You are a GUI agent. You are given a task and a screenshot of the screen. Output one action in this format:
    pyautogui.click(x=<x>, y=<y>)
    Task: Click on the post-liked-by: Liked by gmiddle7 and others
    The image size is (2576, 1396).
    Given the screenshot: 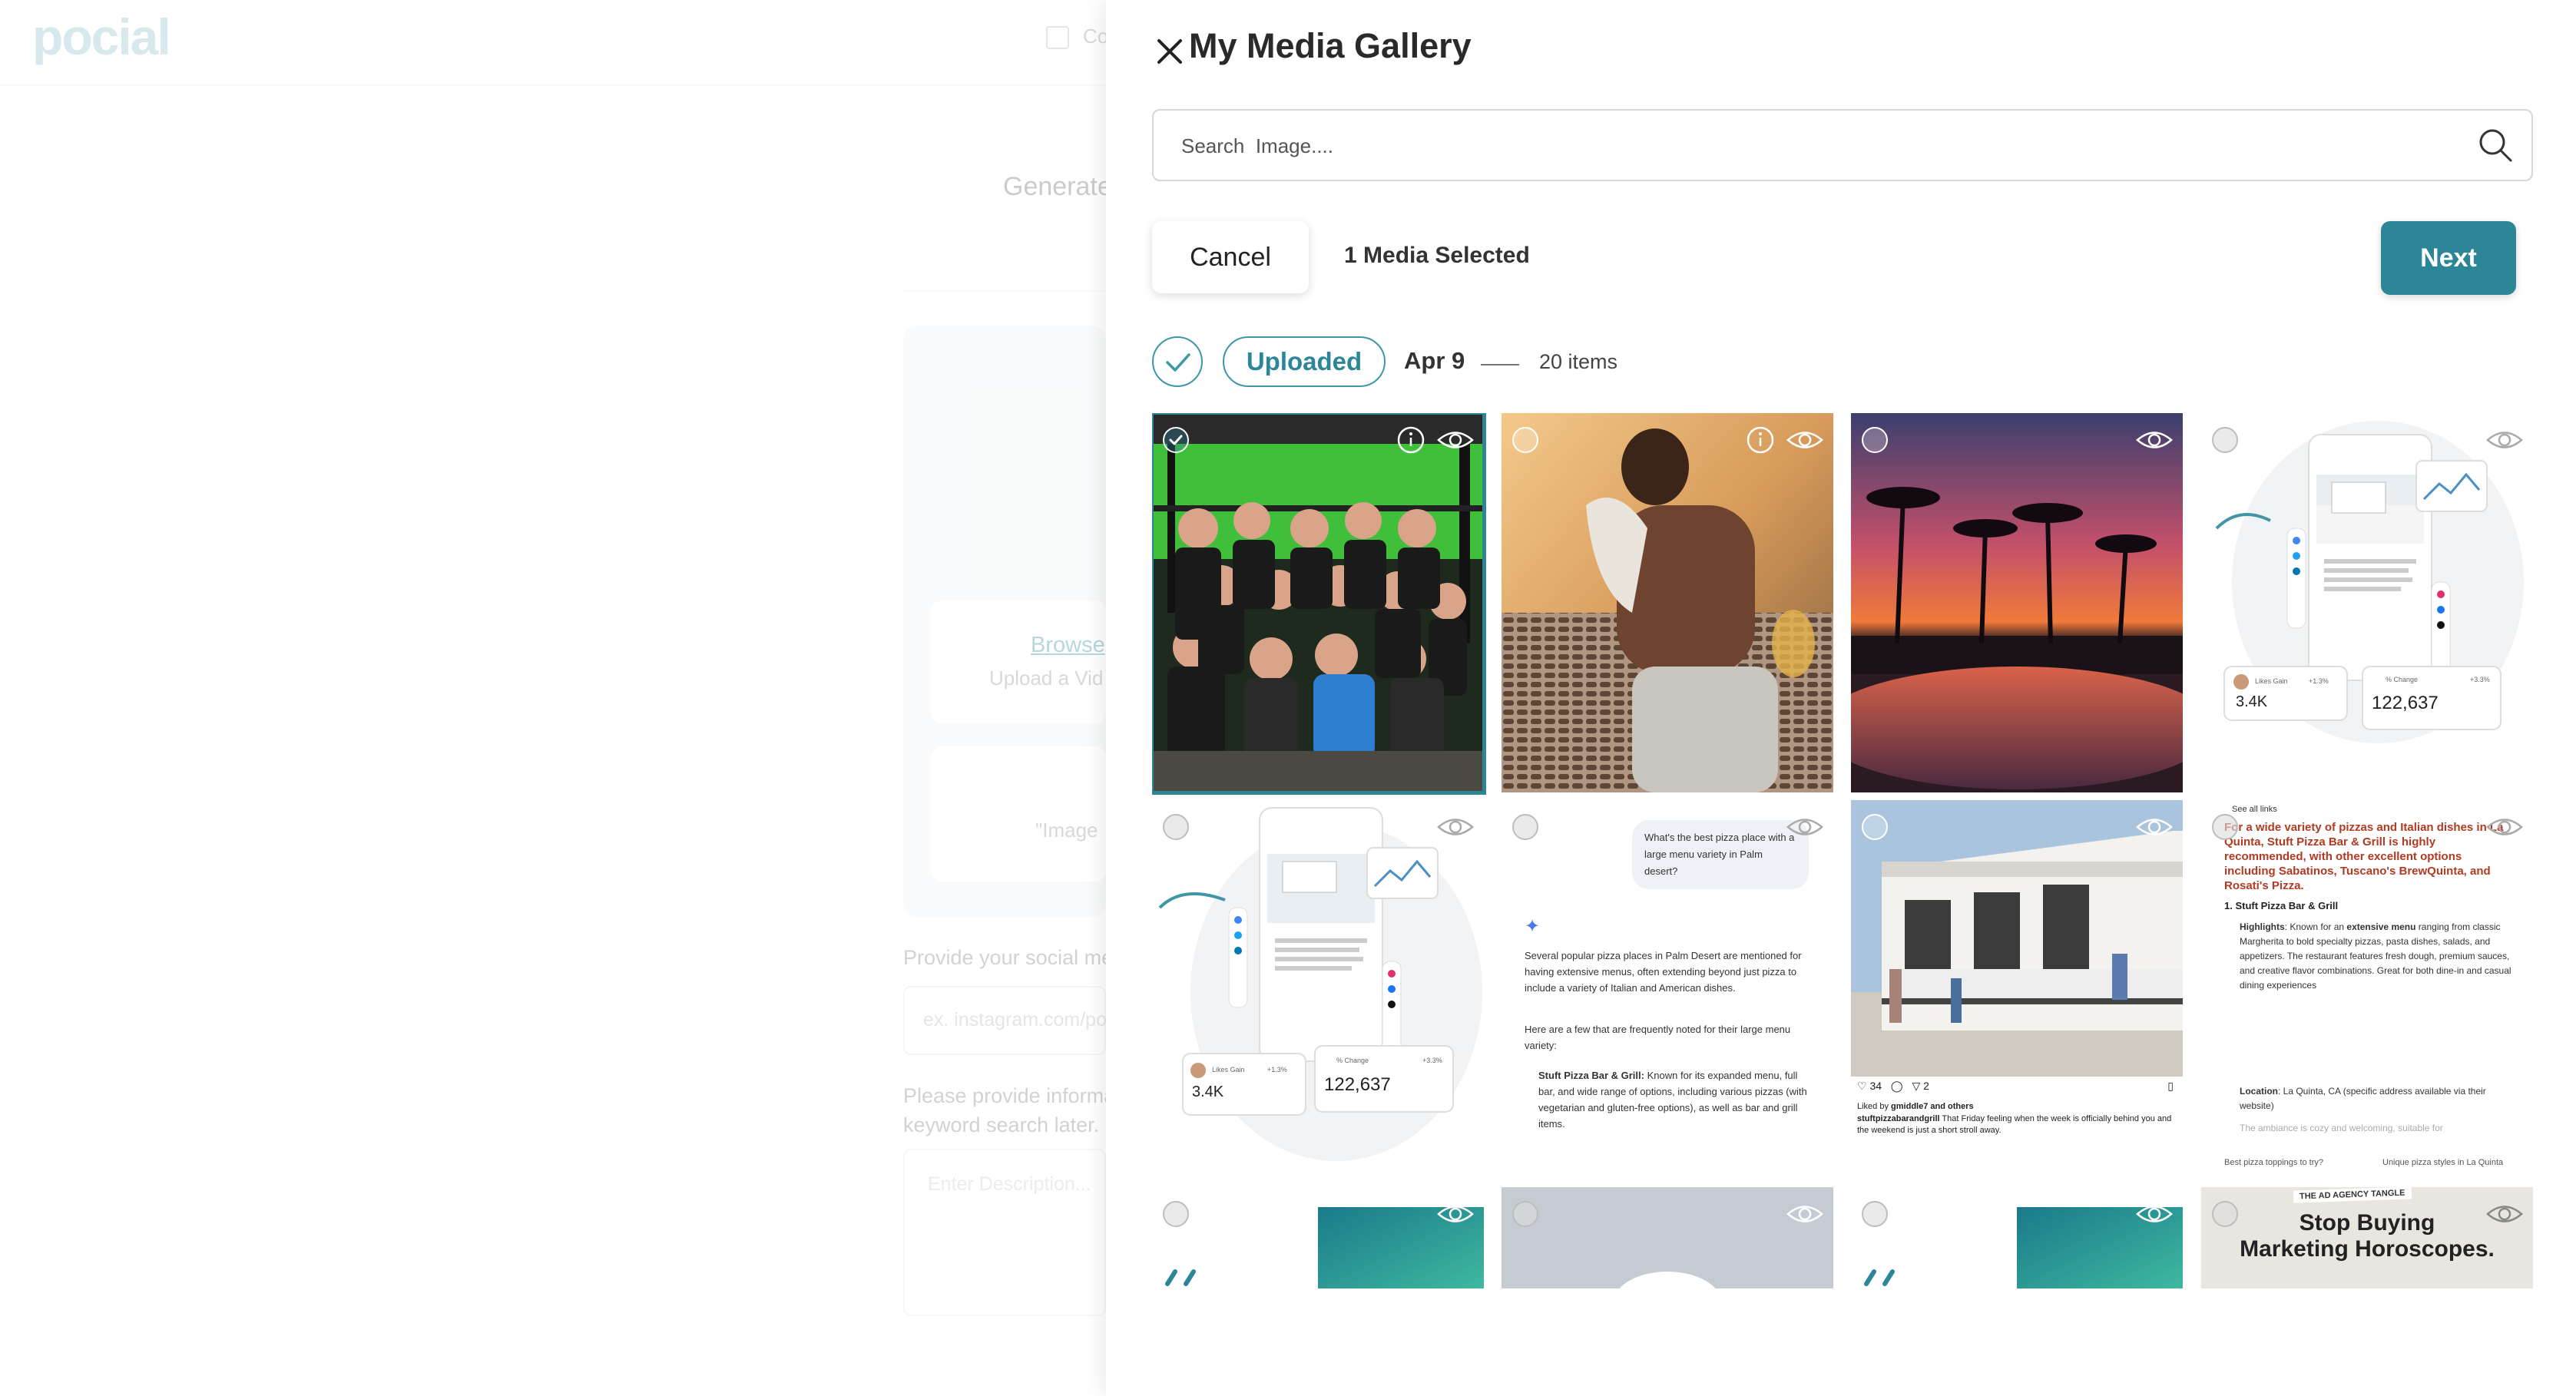 What is the action you would take?
    pyautogui.click(x=2017, y=1107)
    